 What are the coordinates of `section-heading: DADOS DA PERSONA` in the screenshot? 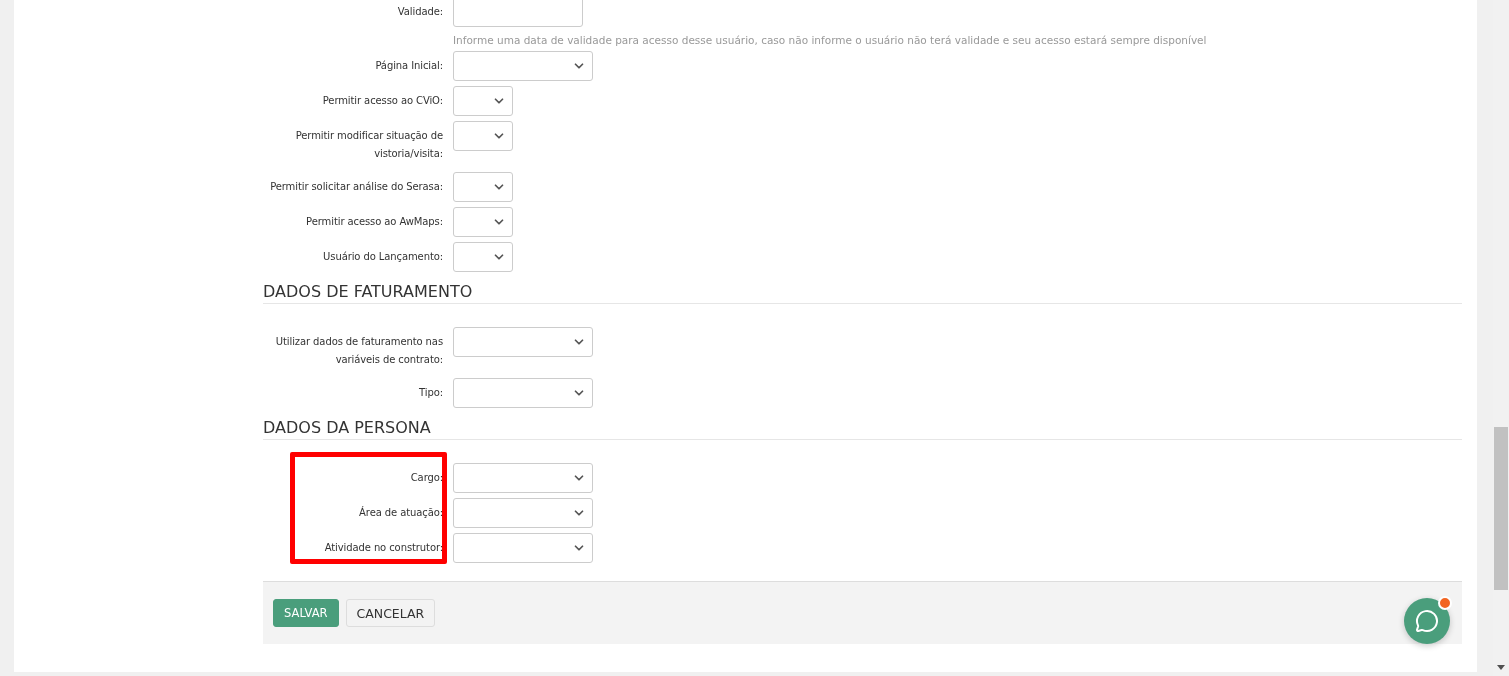 It's located at (862, 429).